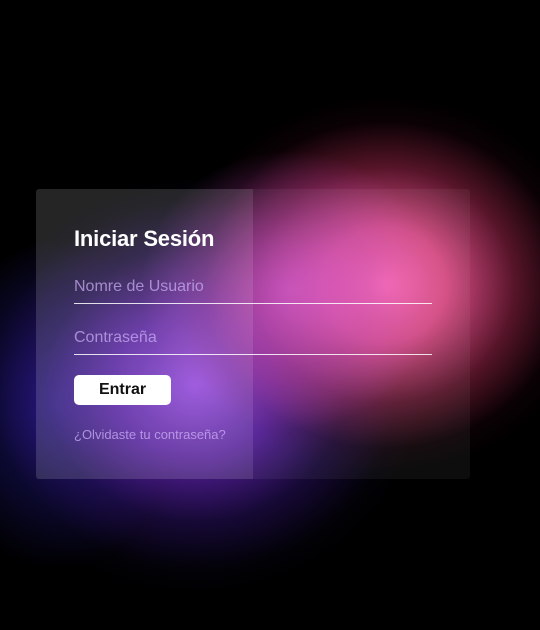  I want to click on submit-button: Entrar, so click(122, 390).